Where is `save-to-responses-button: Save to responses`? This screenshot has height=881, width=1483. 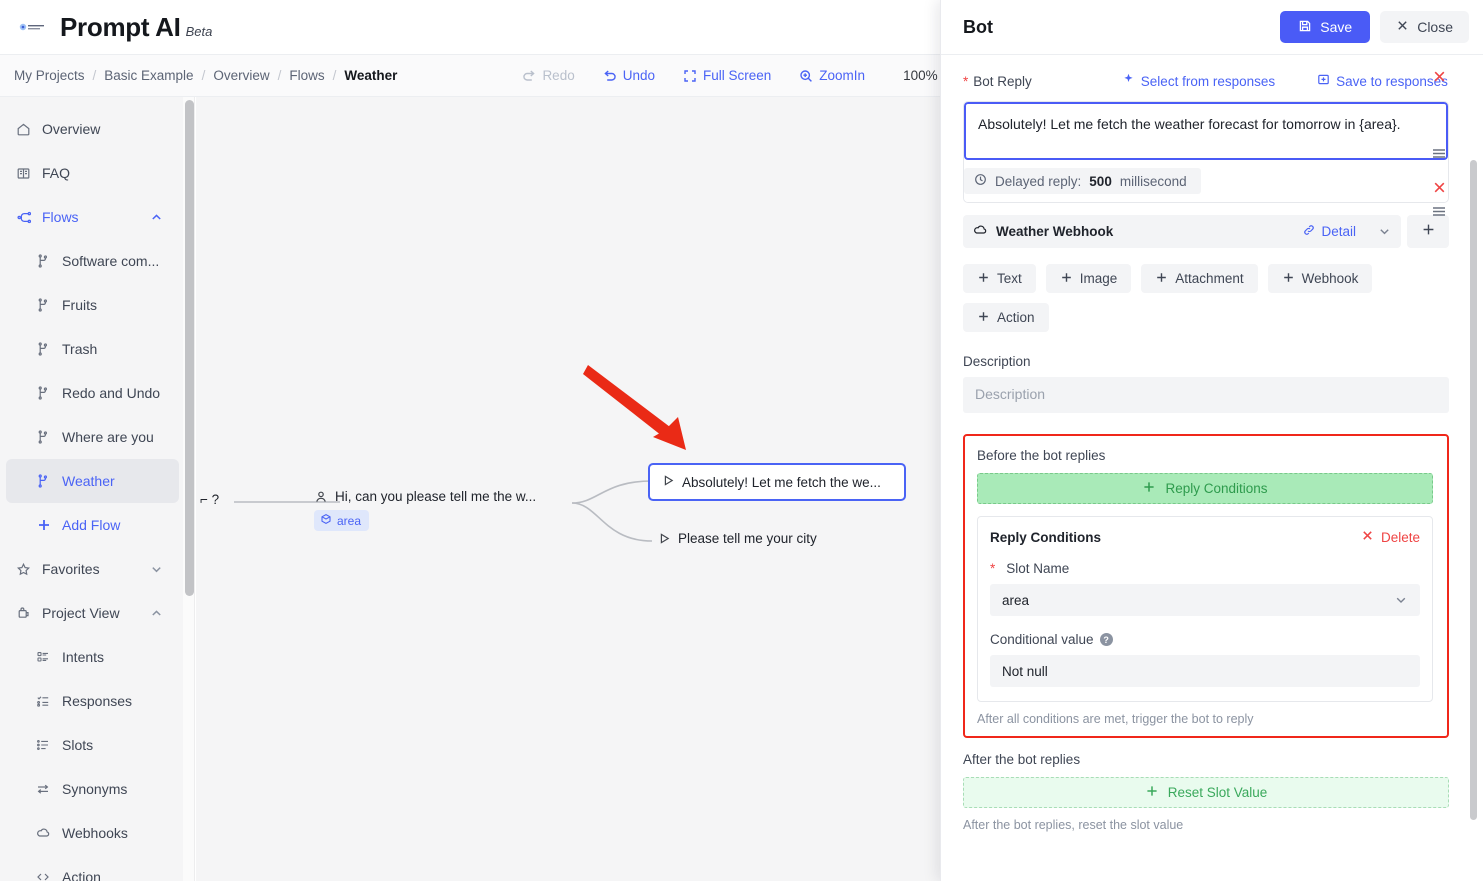 save-to-responses-button: Save to responses is located at coordinates (1382, 81).